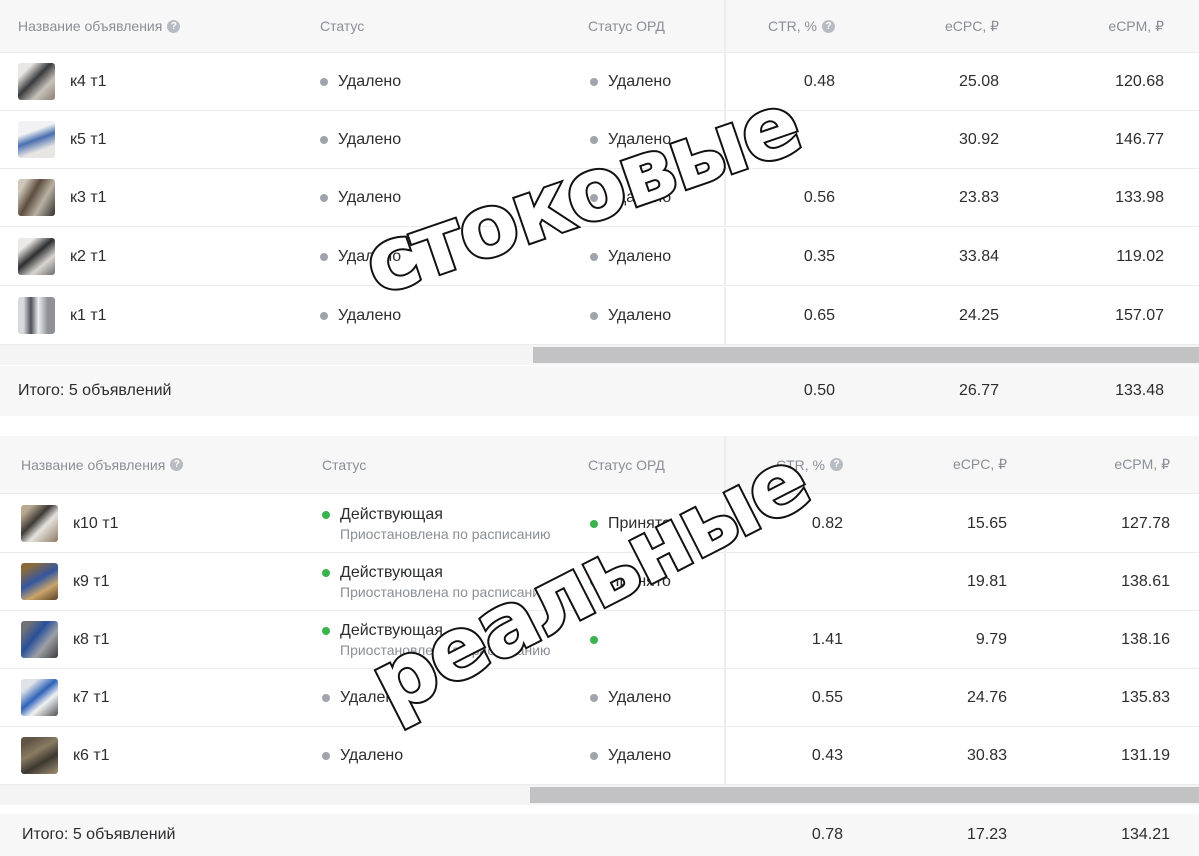  I want to click on table-row: к6 т1 Удалено Удалено 0.43 30.83 131.19, so click(599, 756).